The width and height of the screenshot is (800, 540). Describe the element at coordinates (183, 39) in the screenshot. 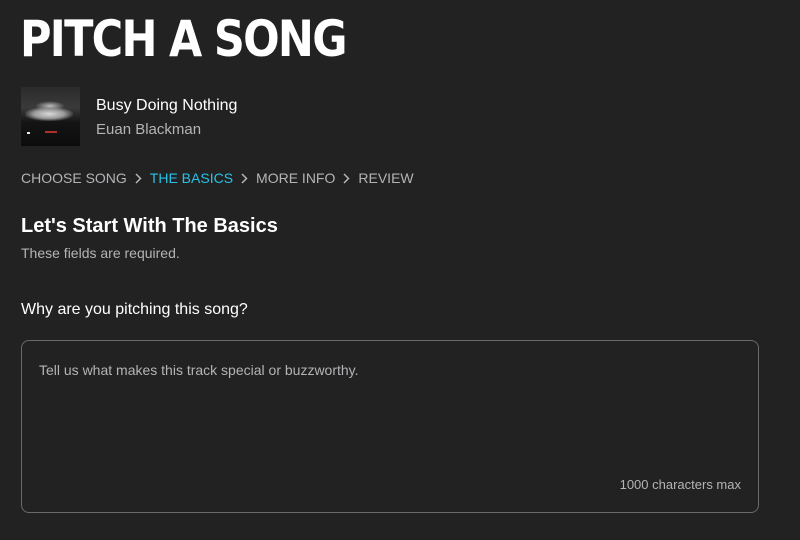

I see `page-title: PITCH A SONG` at that location.